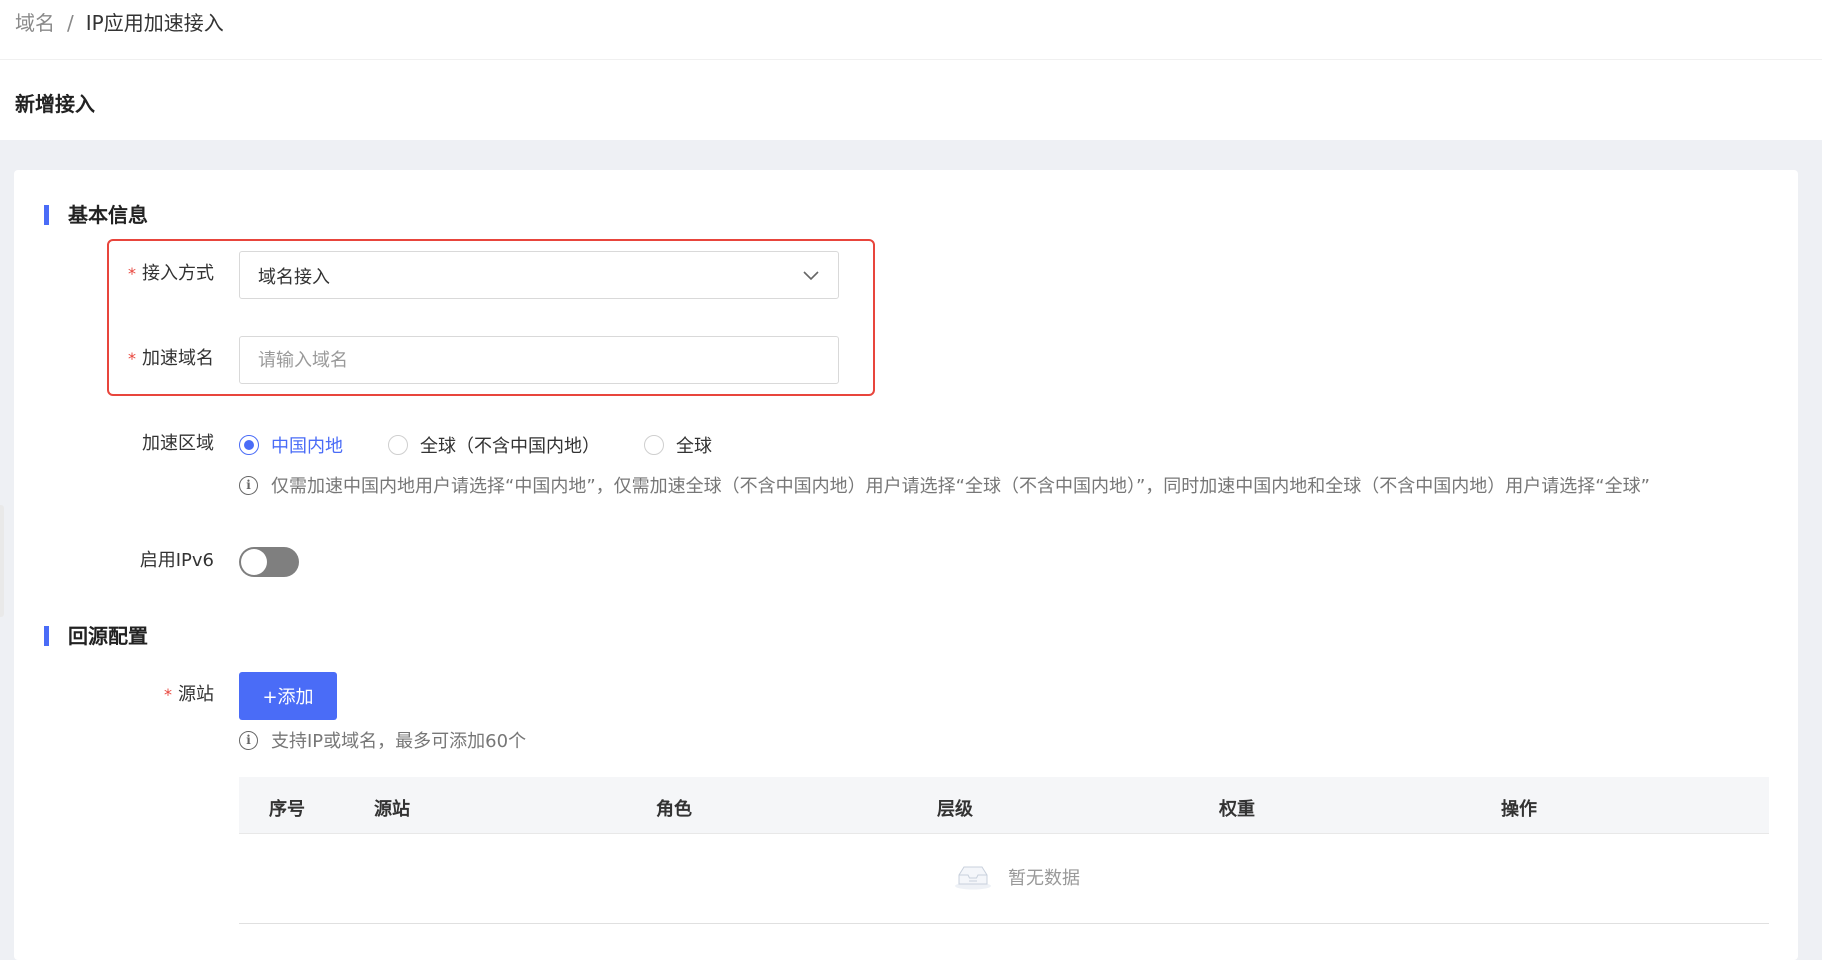  I want to click on radio-label: 中国内地, so click(307, 446).